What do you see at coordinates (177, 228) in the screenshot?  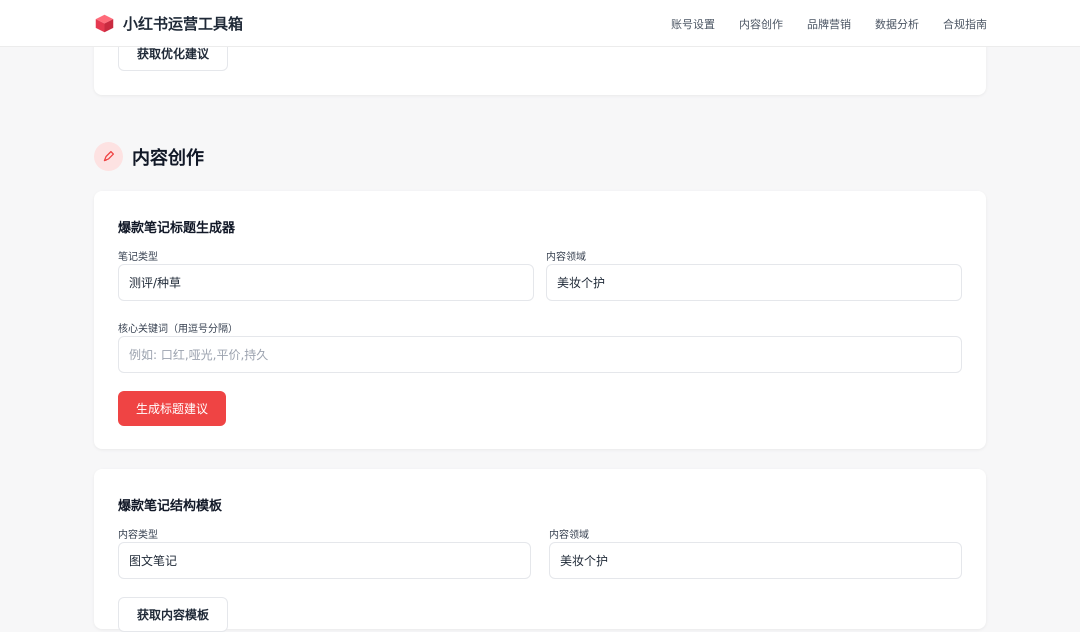 I see `title-generator-heading: 爆款笔记标题生成器` at bounding box center [177, 228].